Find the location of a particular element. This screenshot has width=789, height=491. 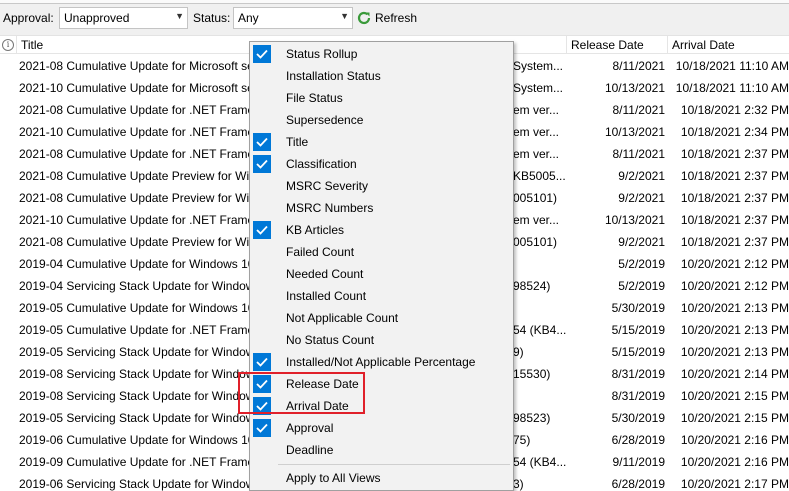

menu-item-failed-count: Failed Count is located at coordinates (381, 252).